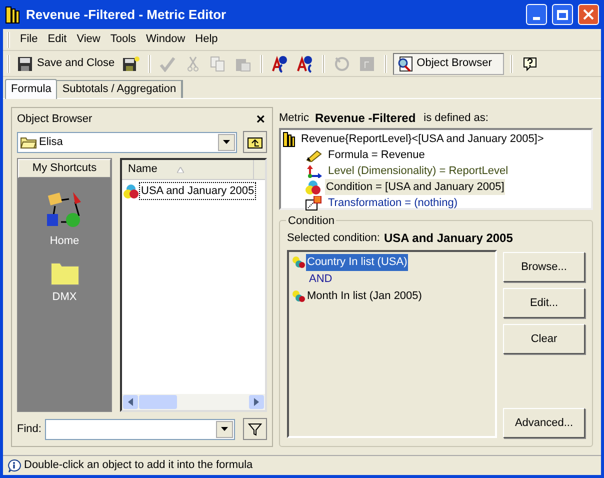  Describe the element at coordinates (255, 429) in the screenshot. I see `filter-button` at that location.